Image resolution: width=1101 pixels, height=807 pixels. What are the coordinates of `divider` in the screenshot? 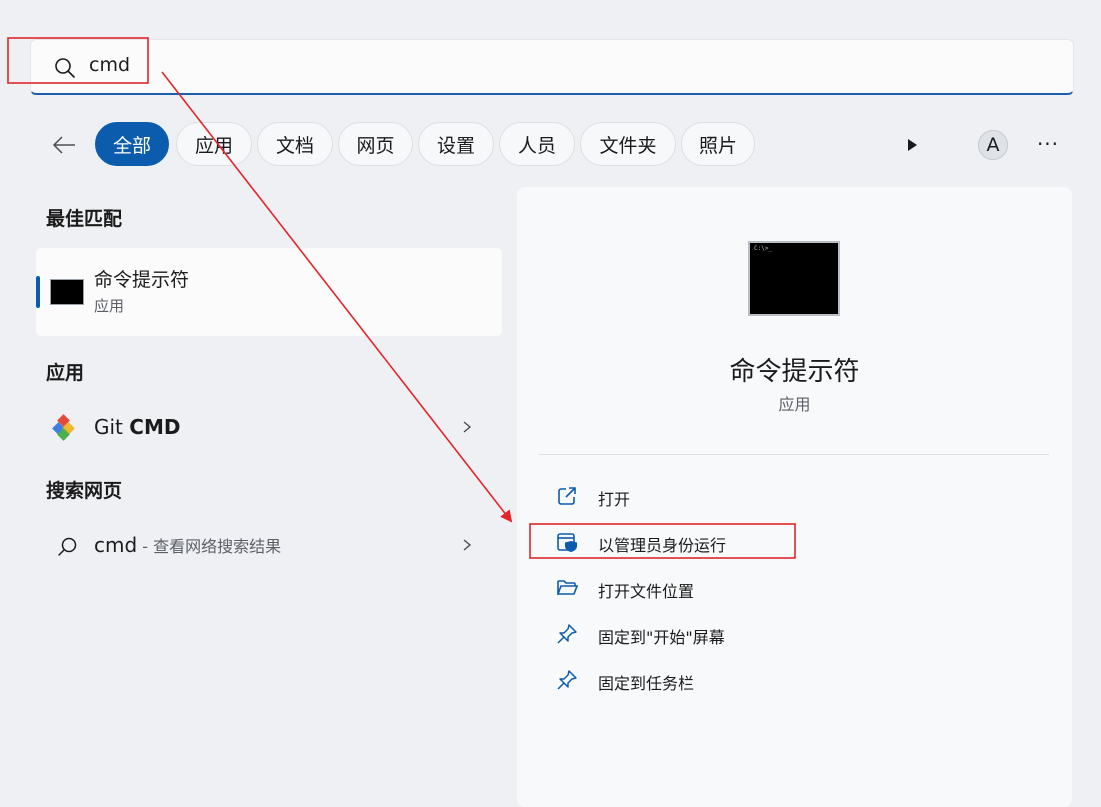 It's located at (794, 454).